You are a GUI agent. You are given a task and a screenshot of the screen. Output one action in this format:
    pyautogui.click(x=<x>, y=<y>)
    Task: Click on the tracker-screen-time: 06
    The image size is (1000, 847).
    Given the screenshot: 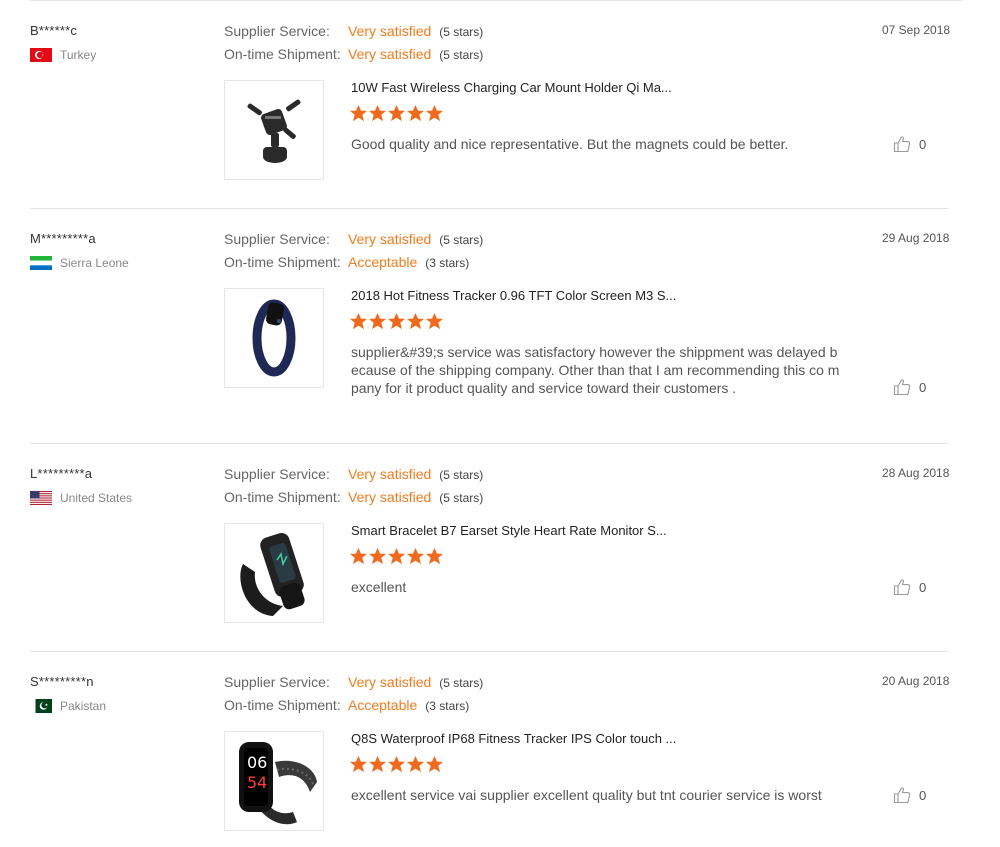 What is the action you would take?
    pyautogui.click(x=257, y=762)
    